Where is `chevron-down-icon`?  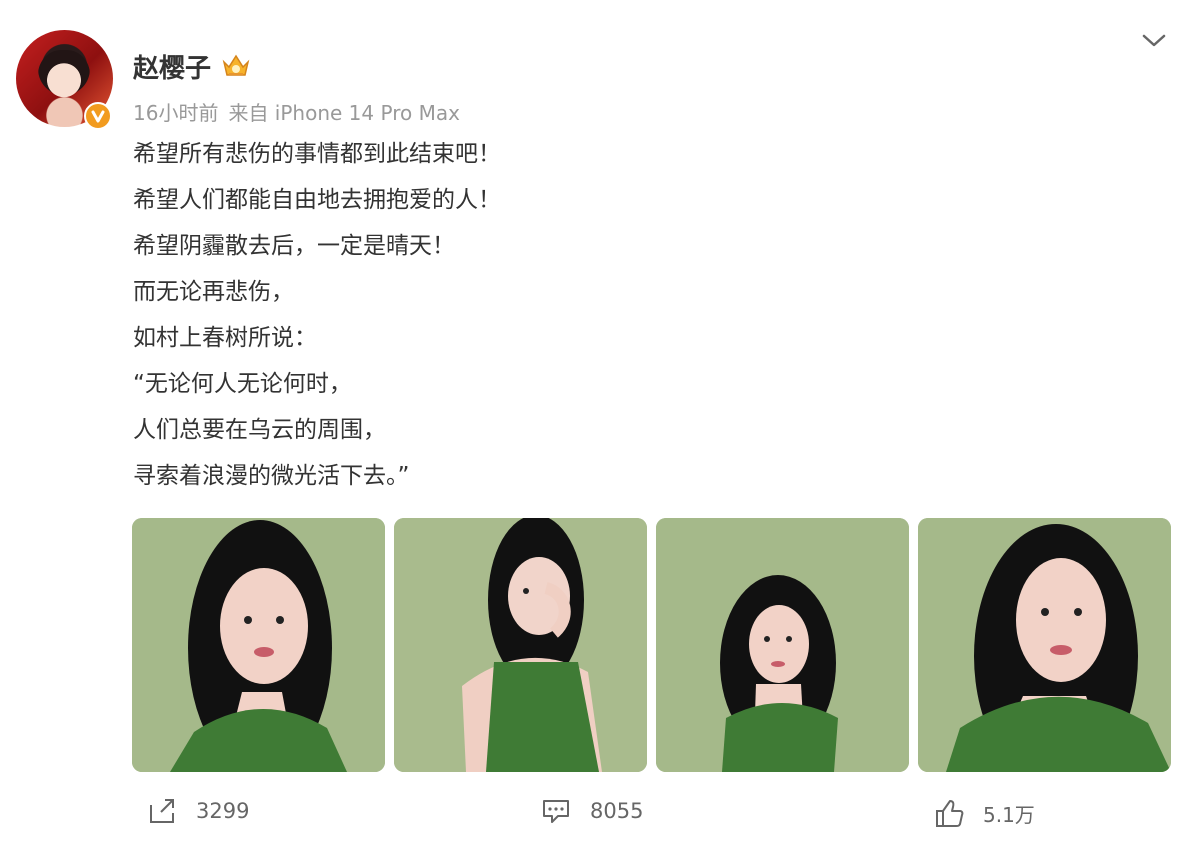
chevron-down-icon is located at coordinates (1154, 40).